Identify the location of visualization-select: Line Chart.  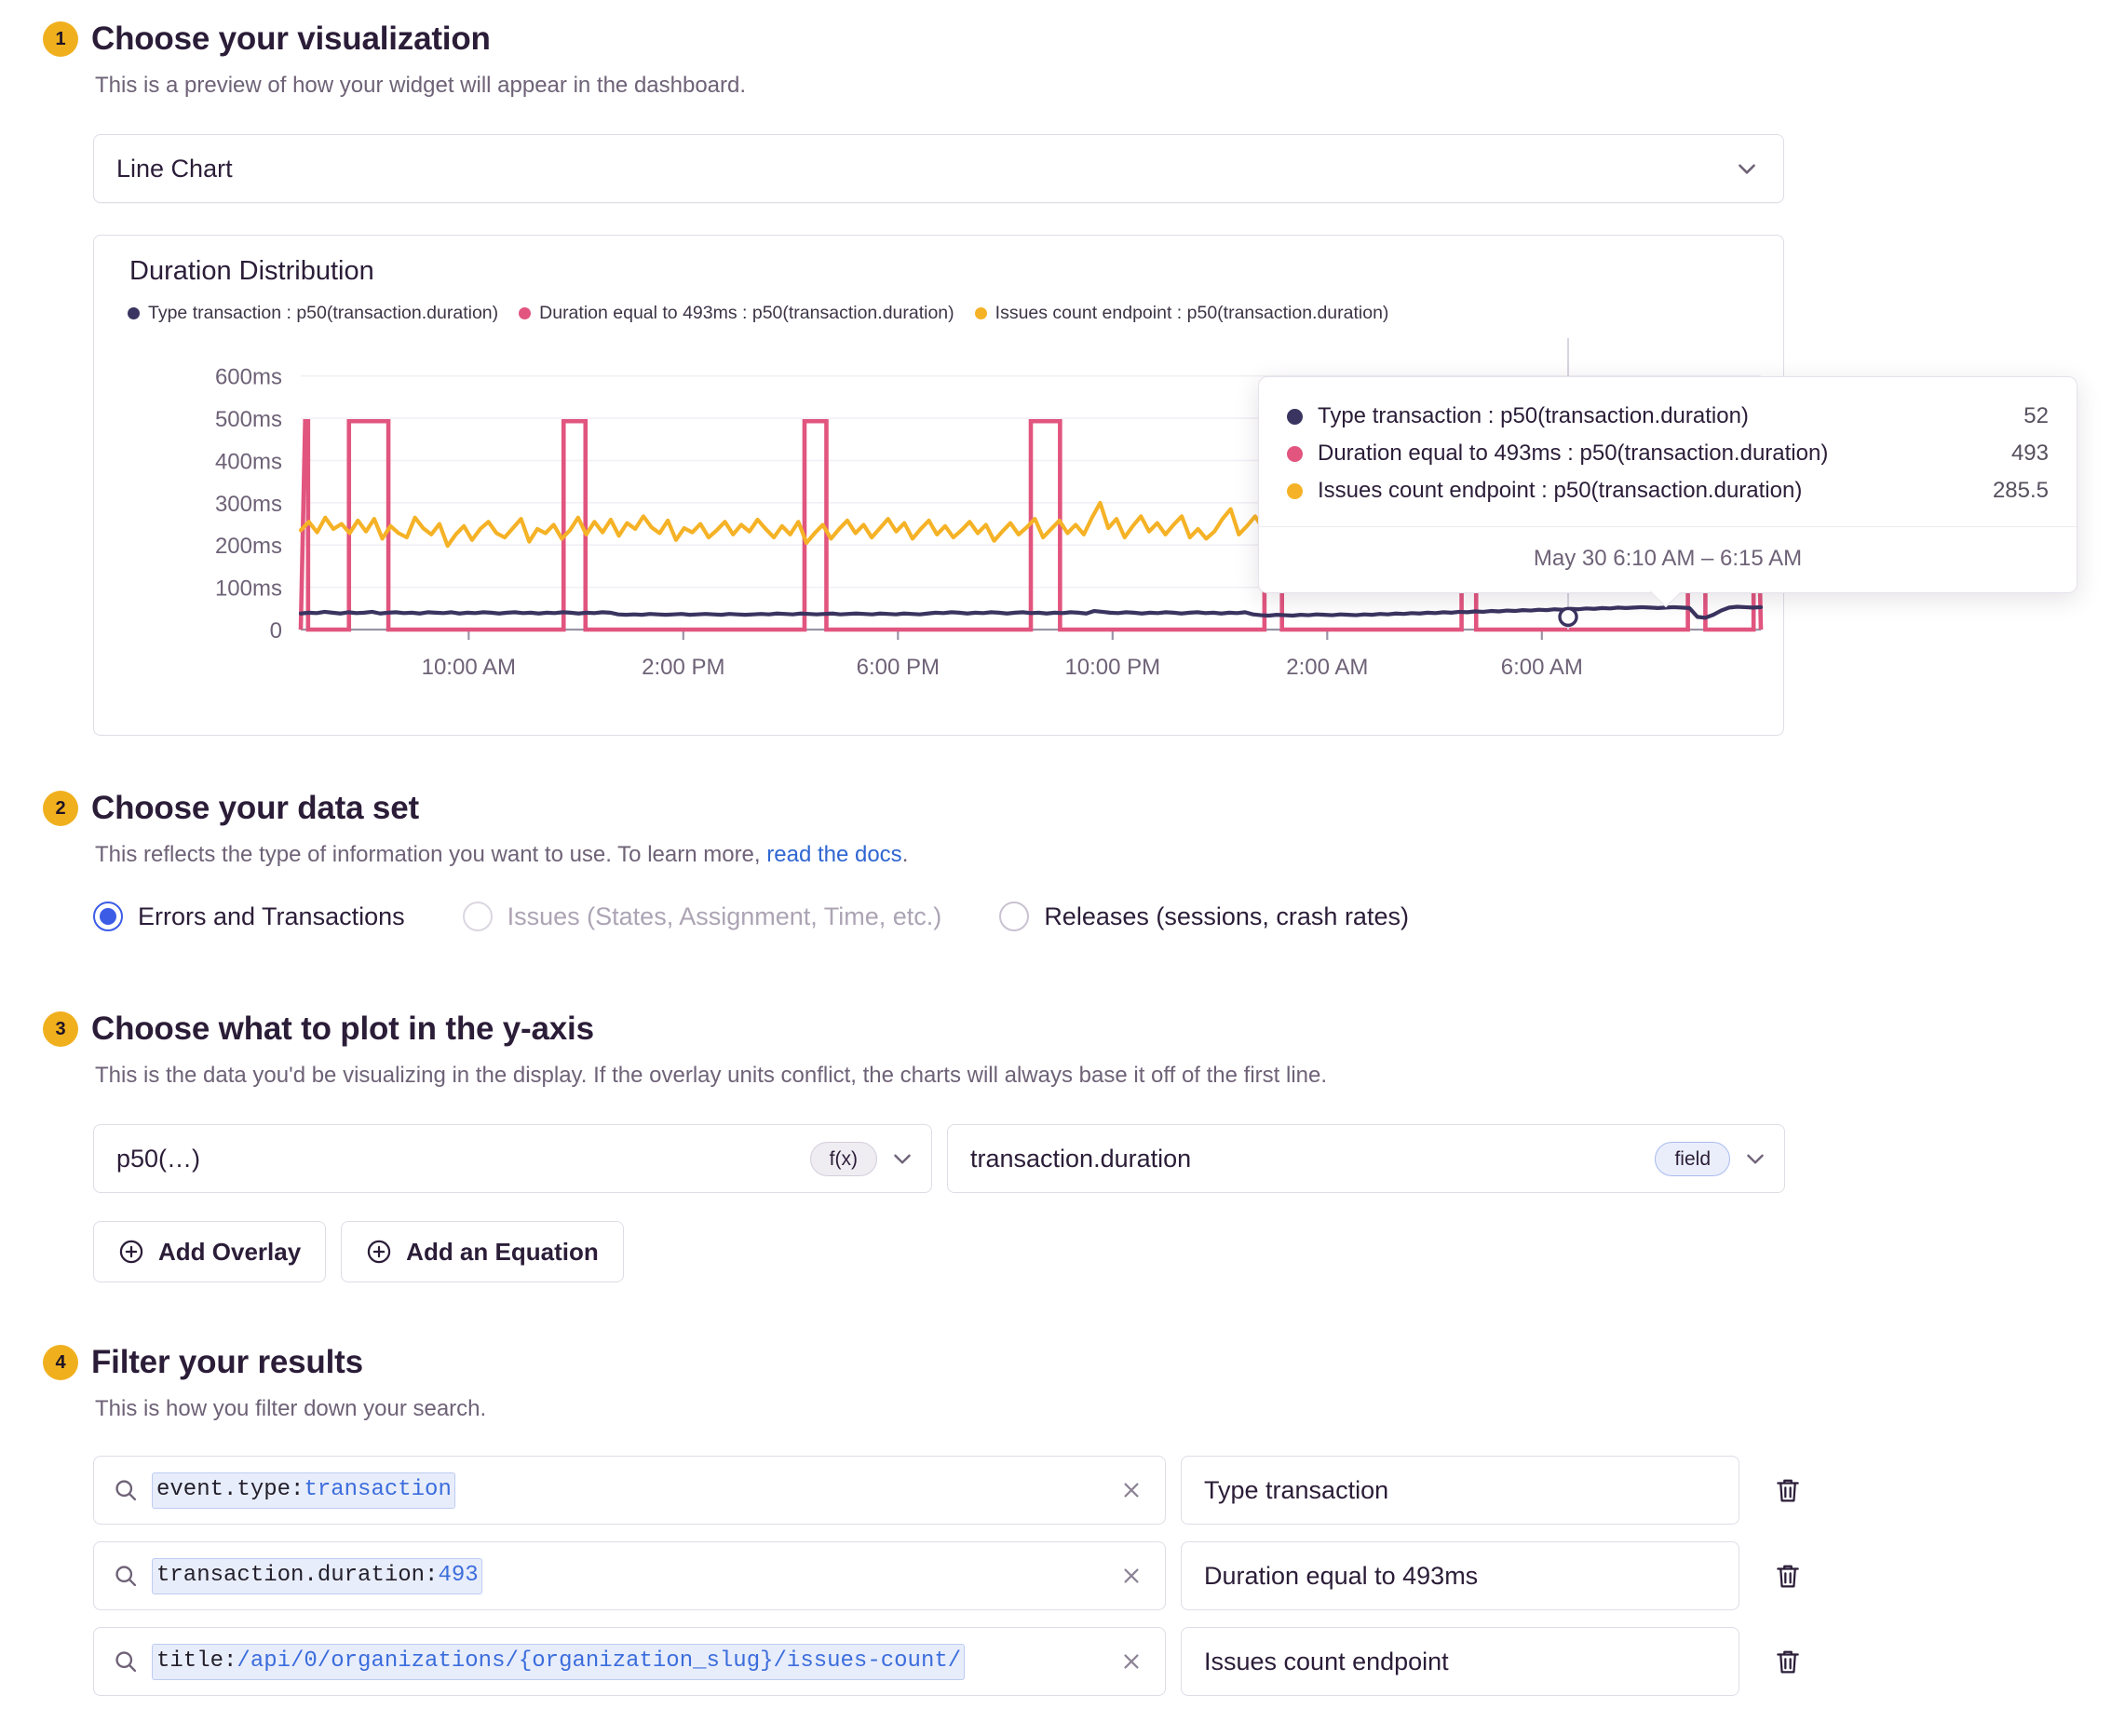
(938, 169).